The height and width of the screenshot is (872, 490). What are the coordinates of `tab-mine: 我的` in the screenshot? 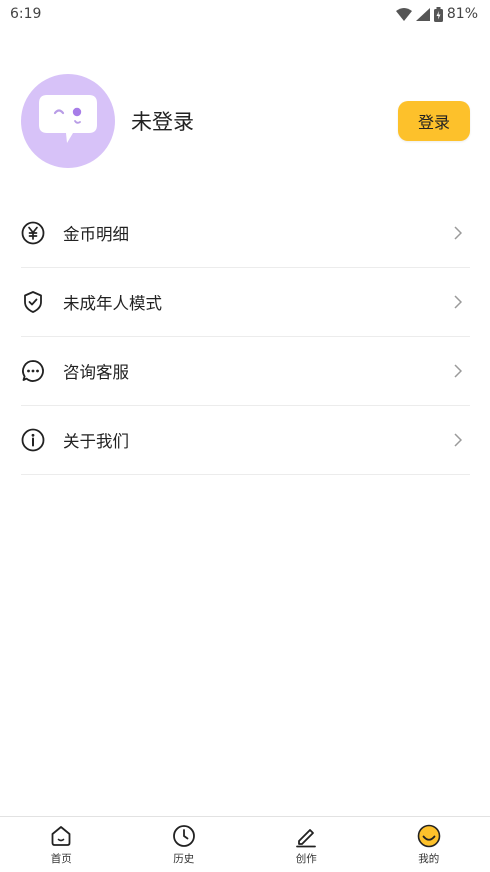 It's located at (429, 844).